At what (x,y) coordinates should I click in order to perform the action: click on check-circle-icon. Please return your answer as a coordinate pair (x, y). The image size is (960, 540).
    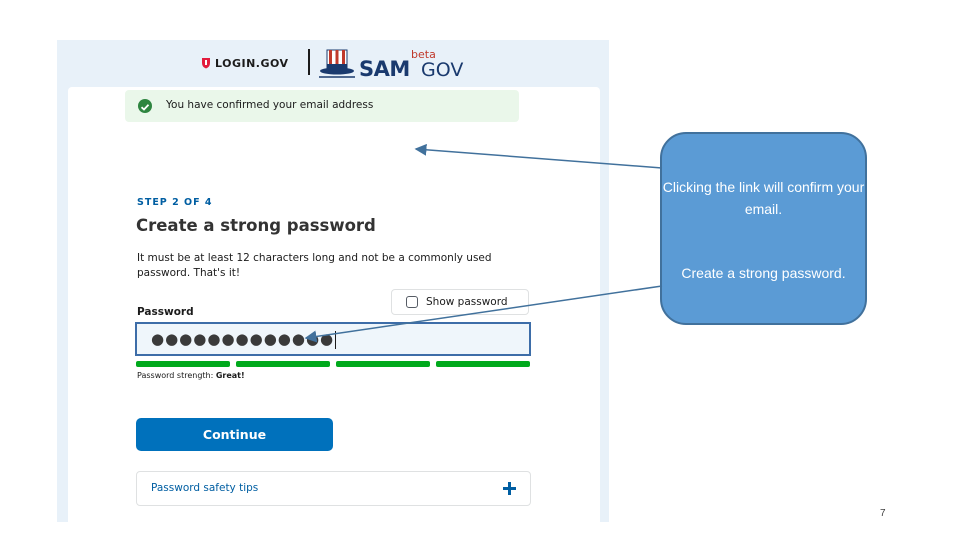
    Looking at the image, I should click on (145, 106).